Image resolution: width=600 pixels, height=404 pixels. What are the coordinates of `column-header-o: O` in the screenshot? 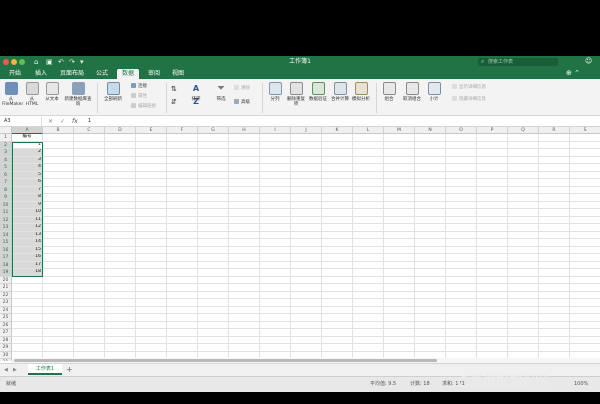 It's located at (461, 130).